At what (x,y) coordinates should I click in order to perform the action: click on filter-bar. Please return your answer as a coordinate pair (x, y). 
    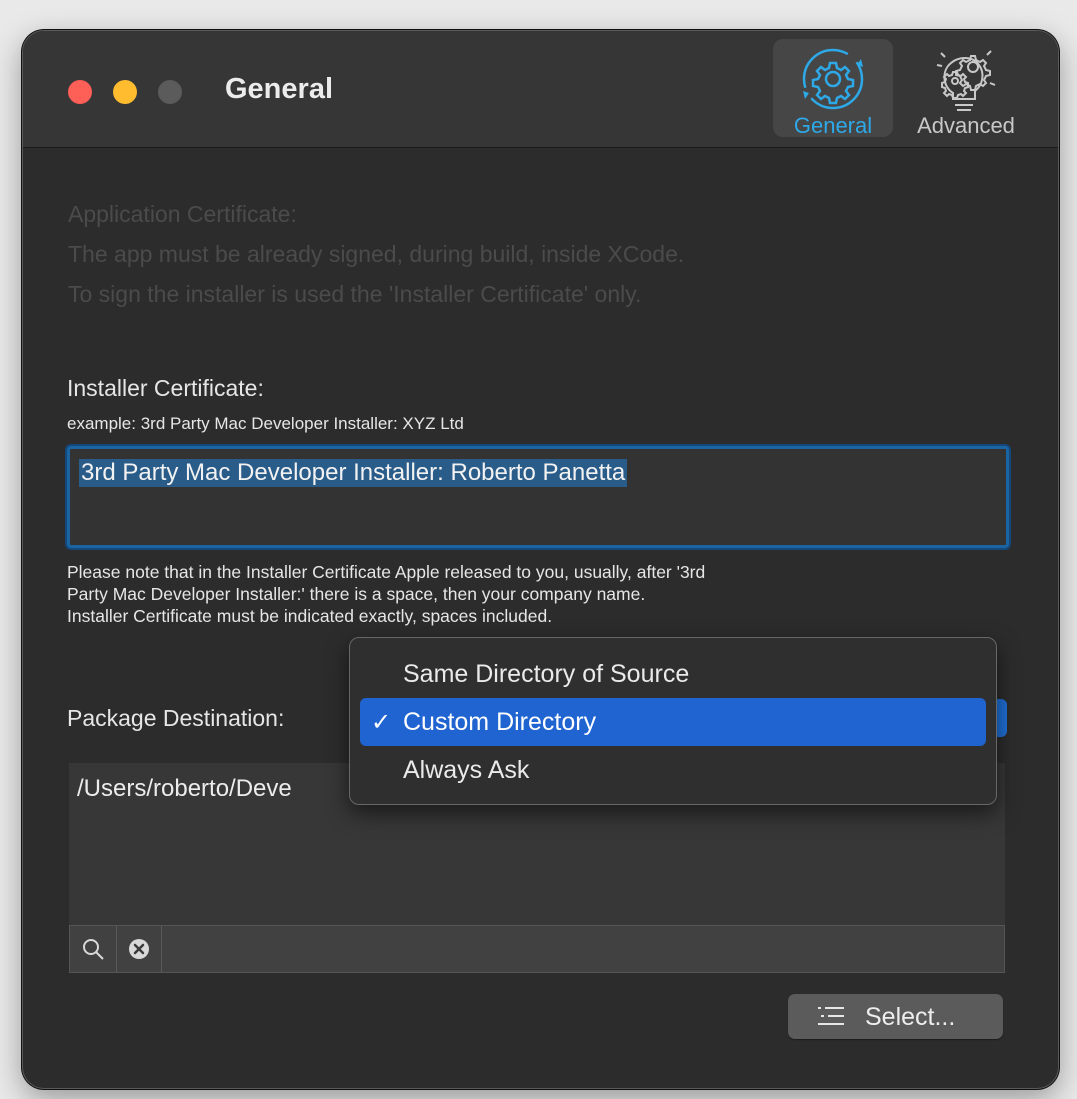
    Looking at the image, I should click on (537, 949).